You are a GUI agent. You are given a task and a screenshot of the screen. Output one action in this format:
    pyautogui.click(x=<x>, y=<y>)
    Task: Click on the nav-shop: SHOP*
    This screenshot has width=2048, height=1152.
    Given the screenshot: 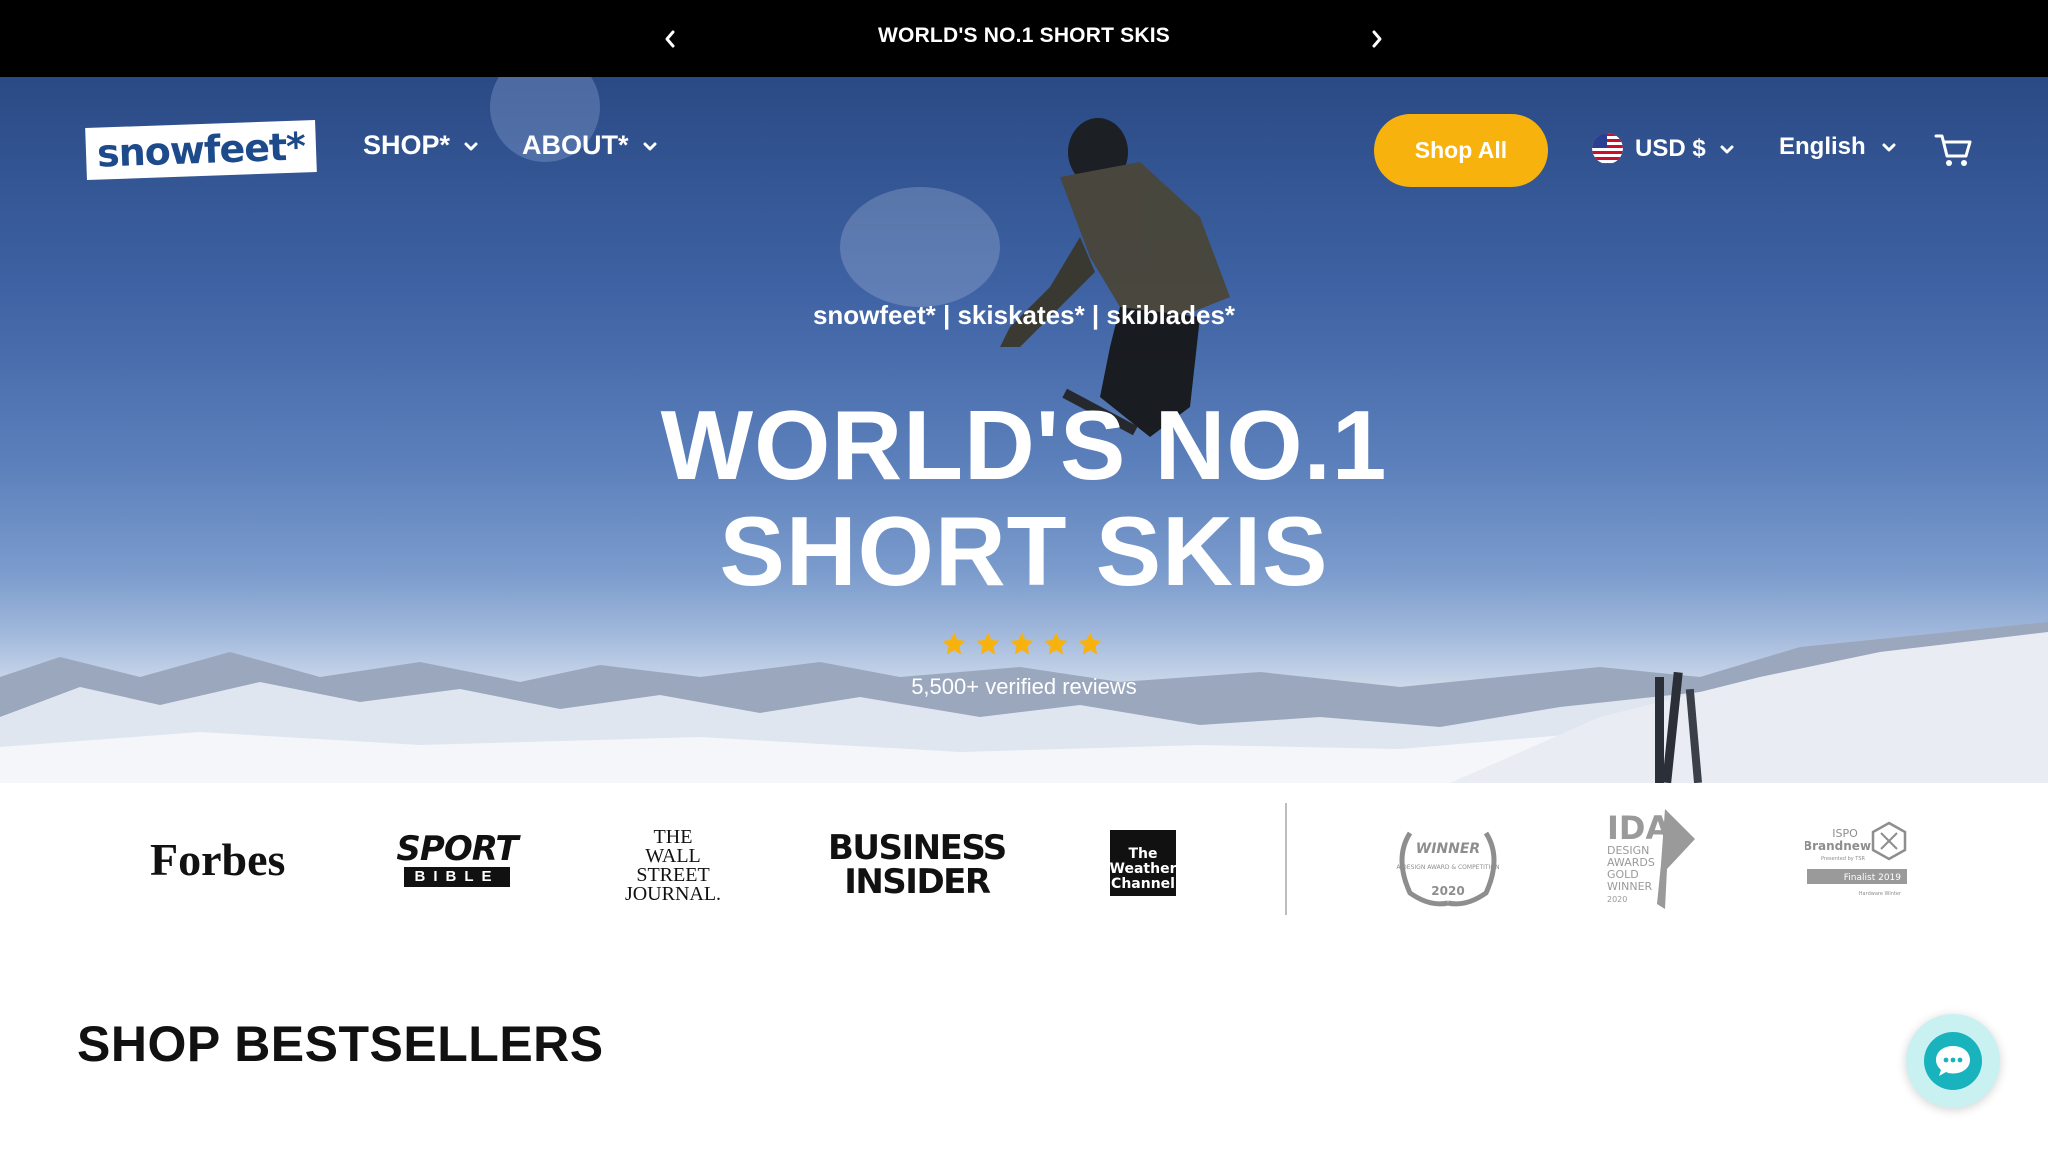 What is the action you would take?
    pyautogui.click(x=421, y=145)
    